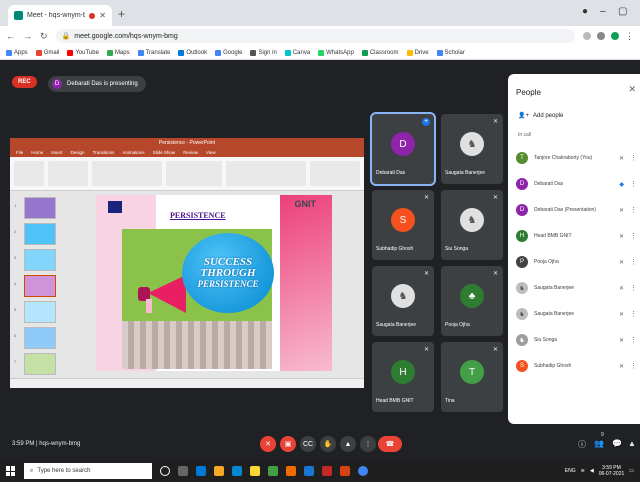  I want to click on close-panel-icon: ✕, so click(632, 89).